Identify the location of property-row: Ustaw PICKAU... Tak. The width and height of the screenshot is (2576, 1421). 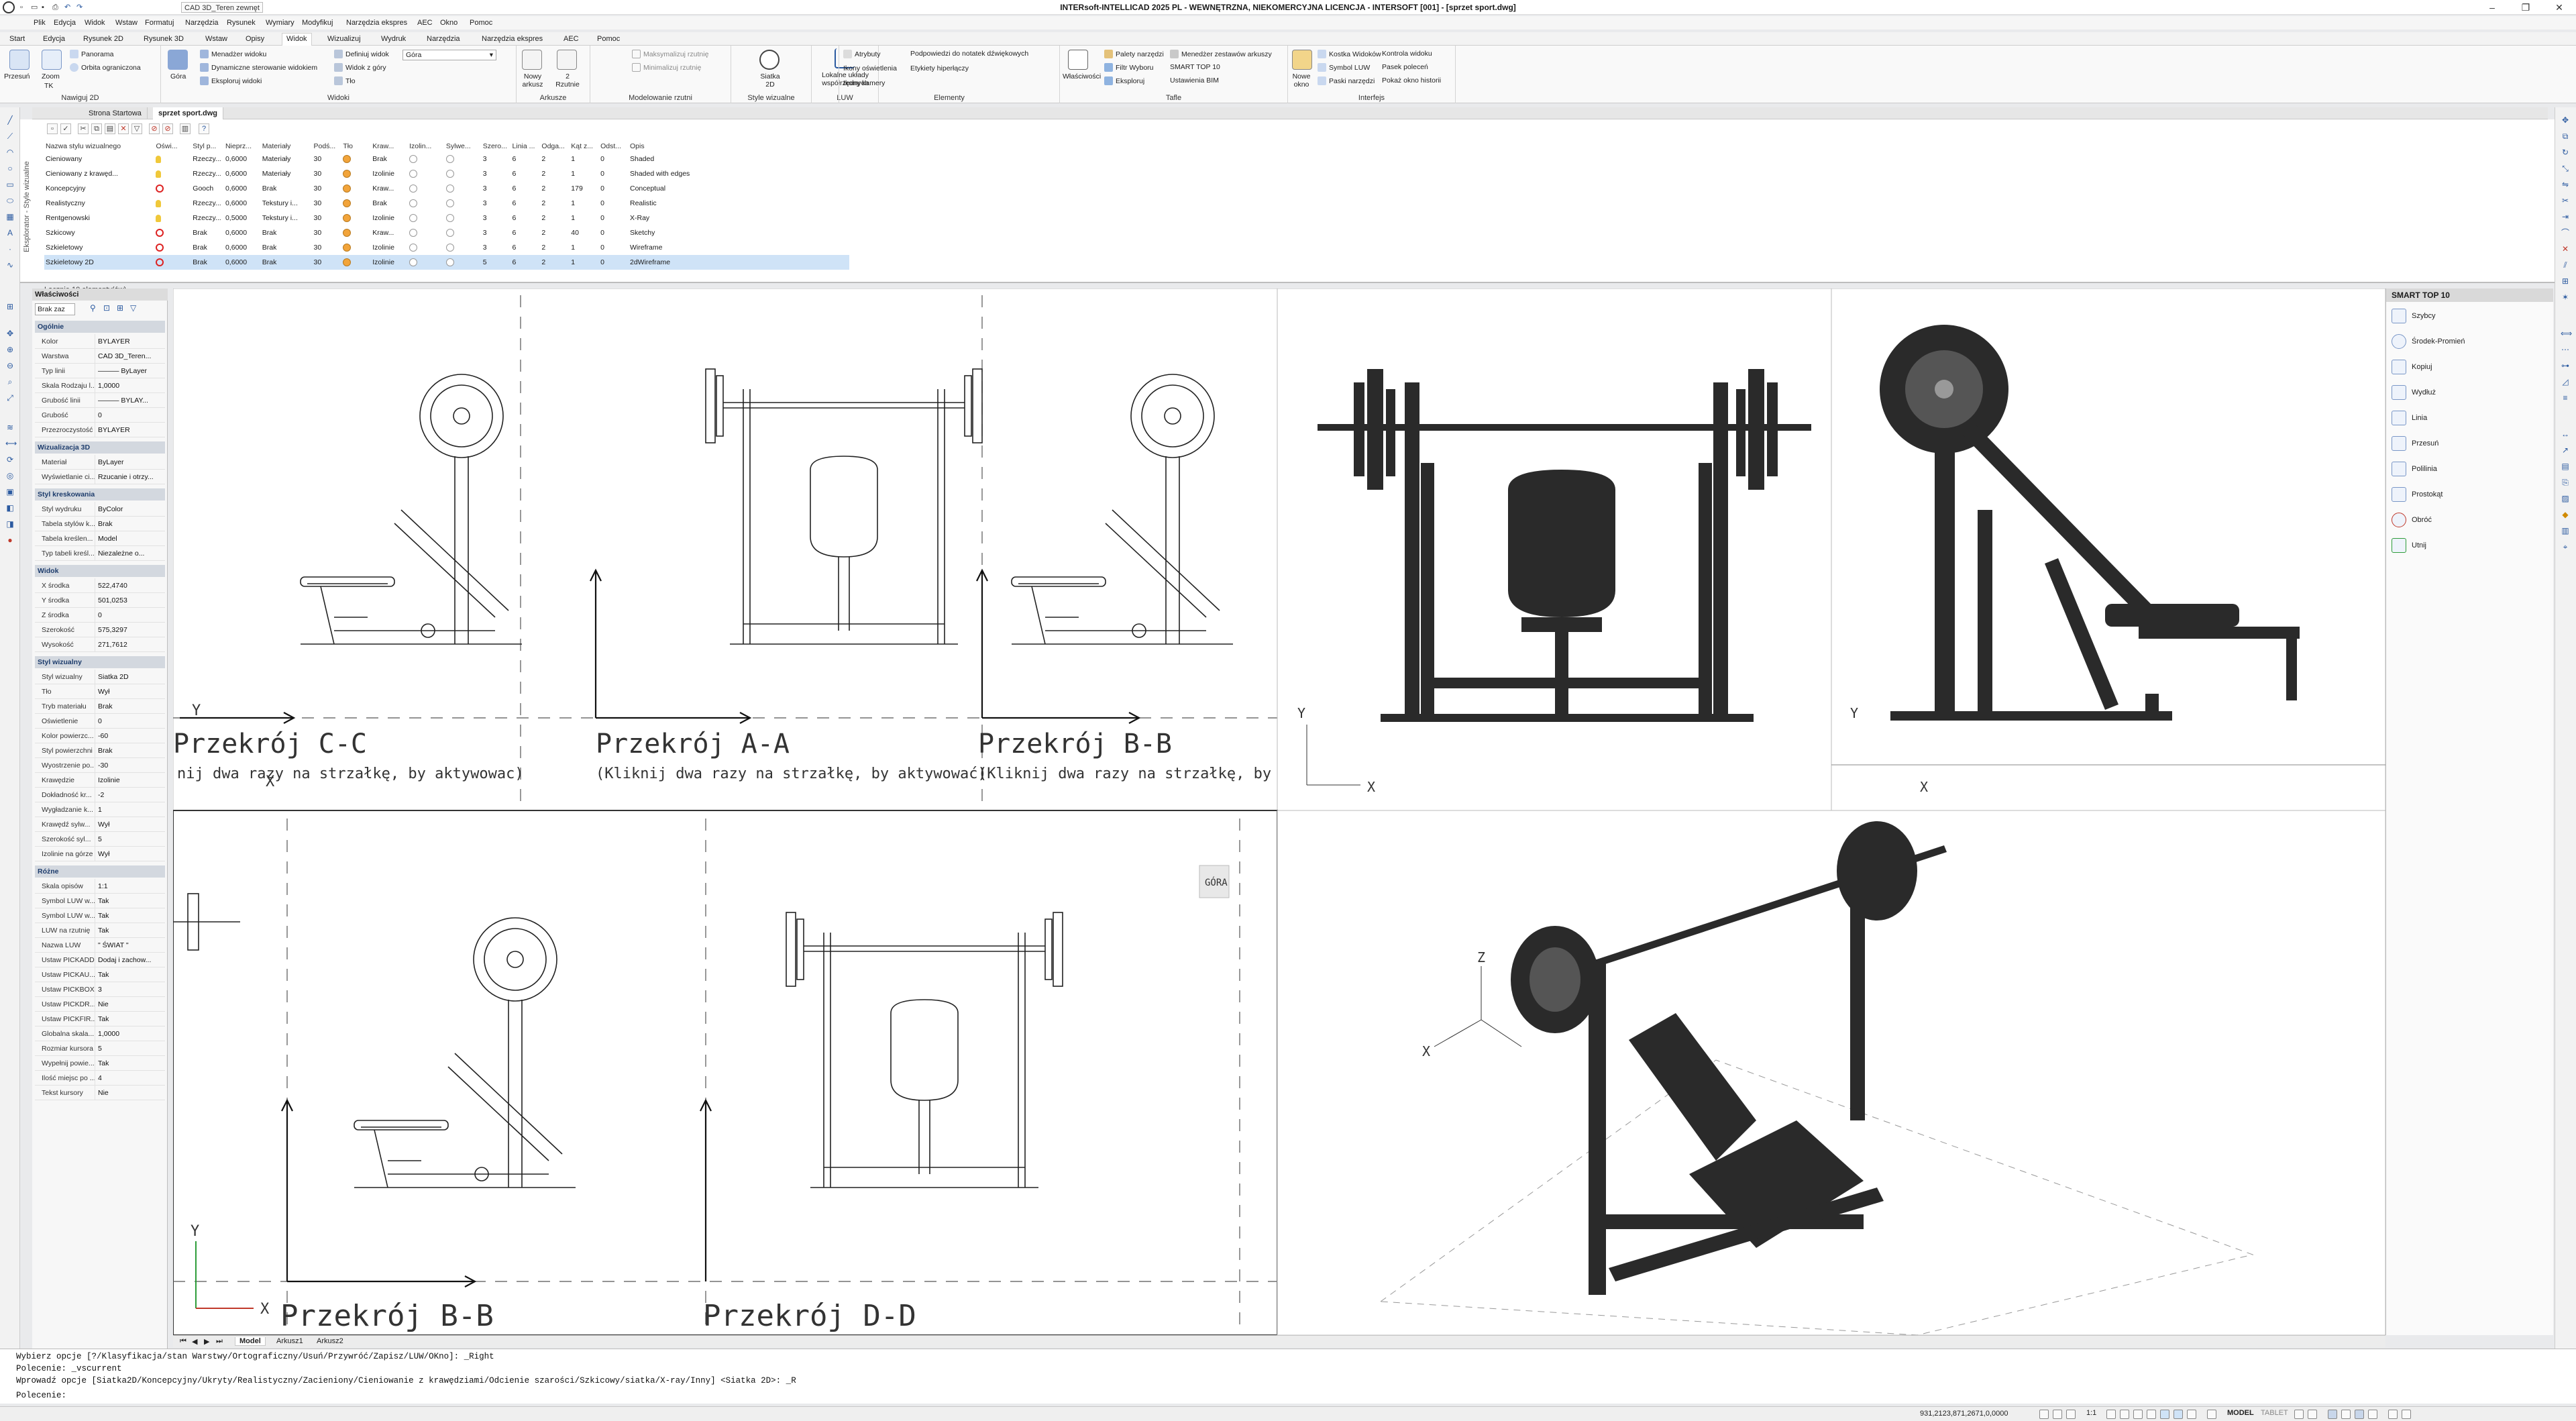
(100, 974).